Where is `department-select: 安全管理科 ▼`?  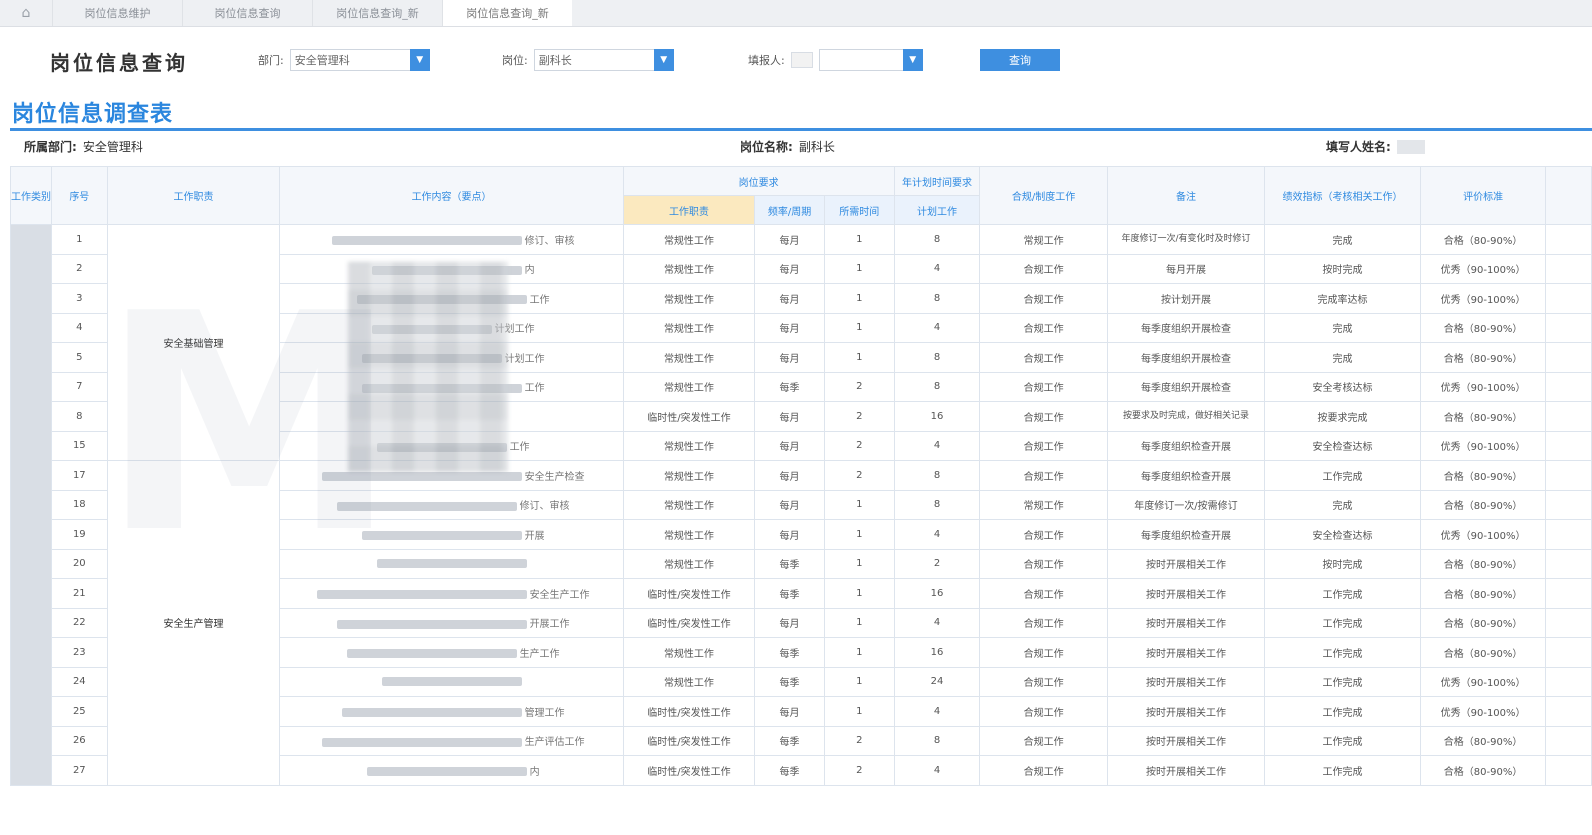
department-select: 安全管理科 ▼ is located at coordinates (359, 60).